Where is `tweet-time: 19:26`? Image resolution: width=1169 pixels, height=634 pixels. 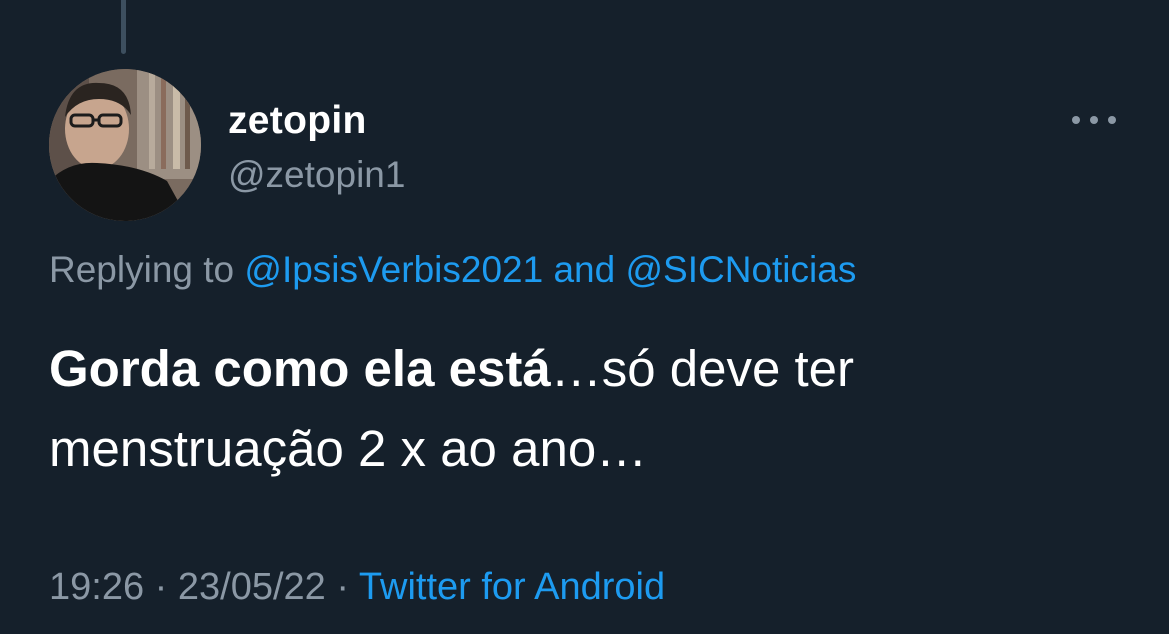 tweet-time: 19:26 is located at coordinates (96, 587).